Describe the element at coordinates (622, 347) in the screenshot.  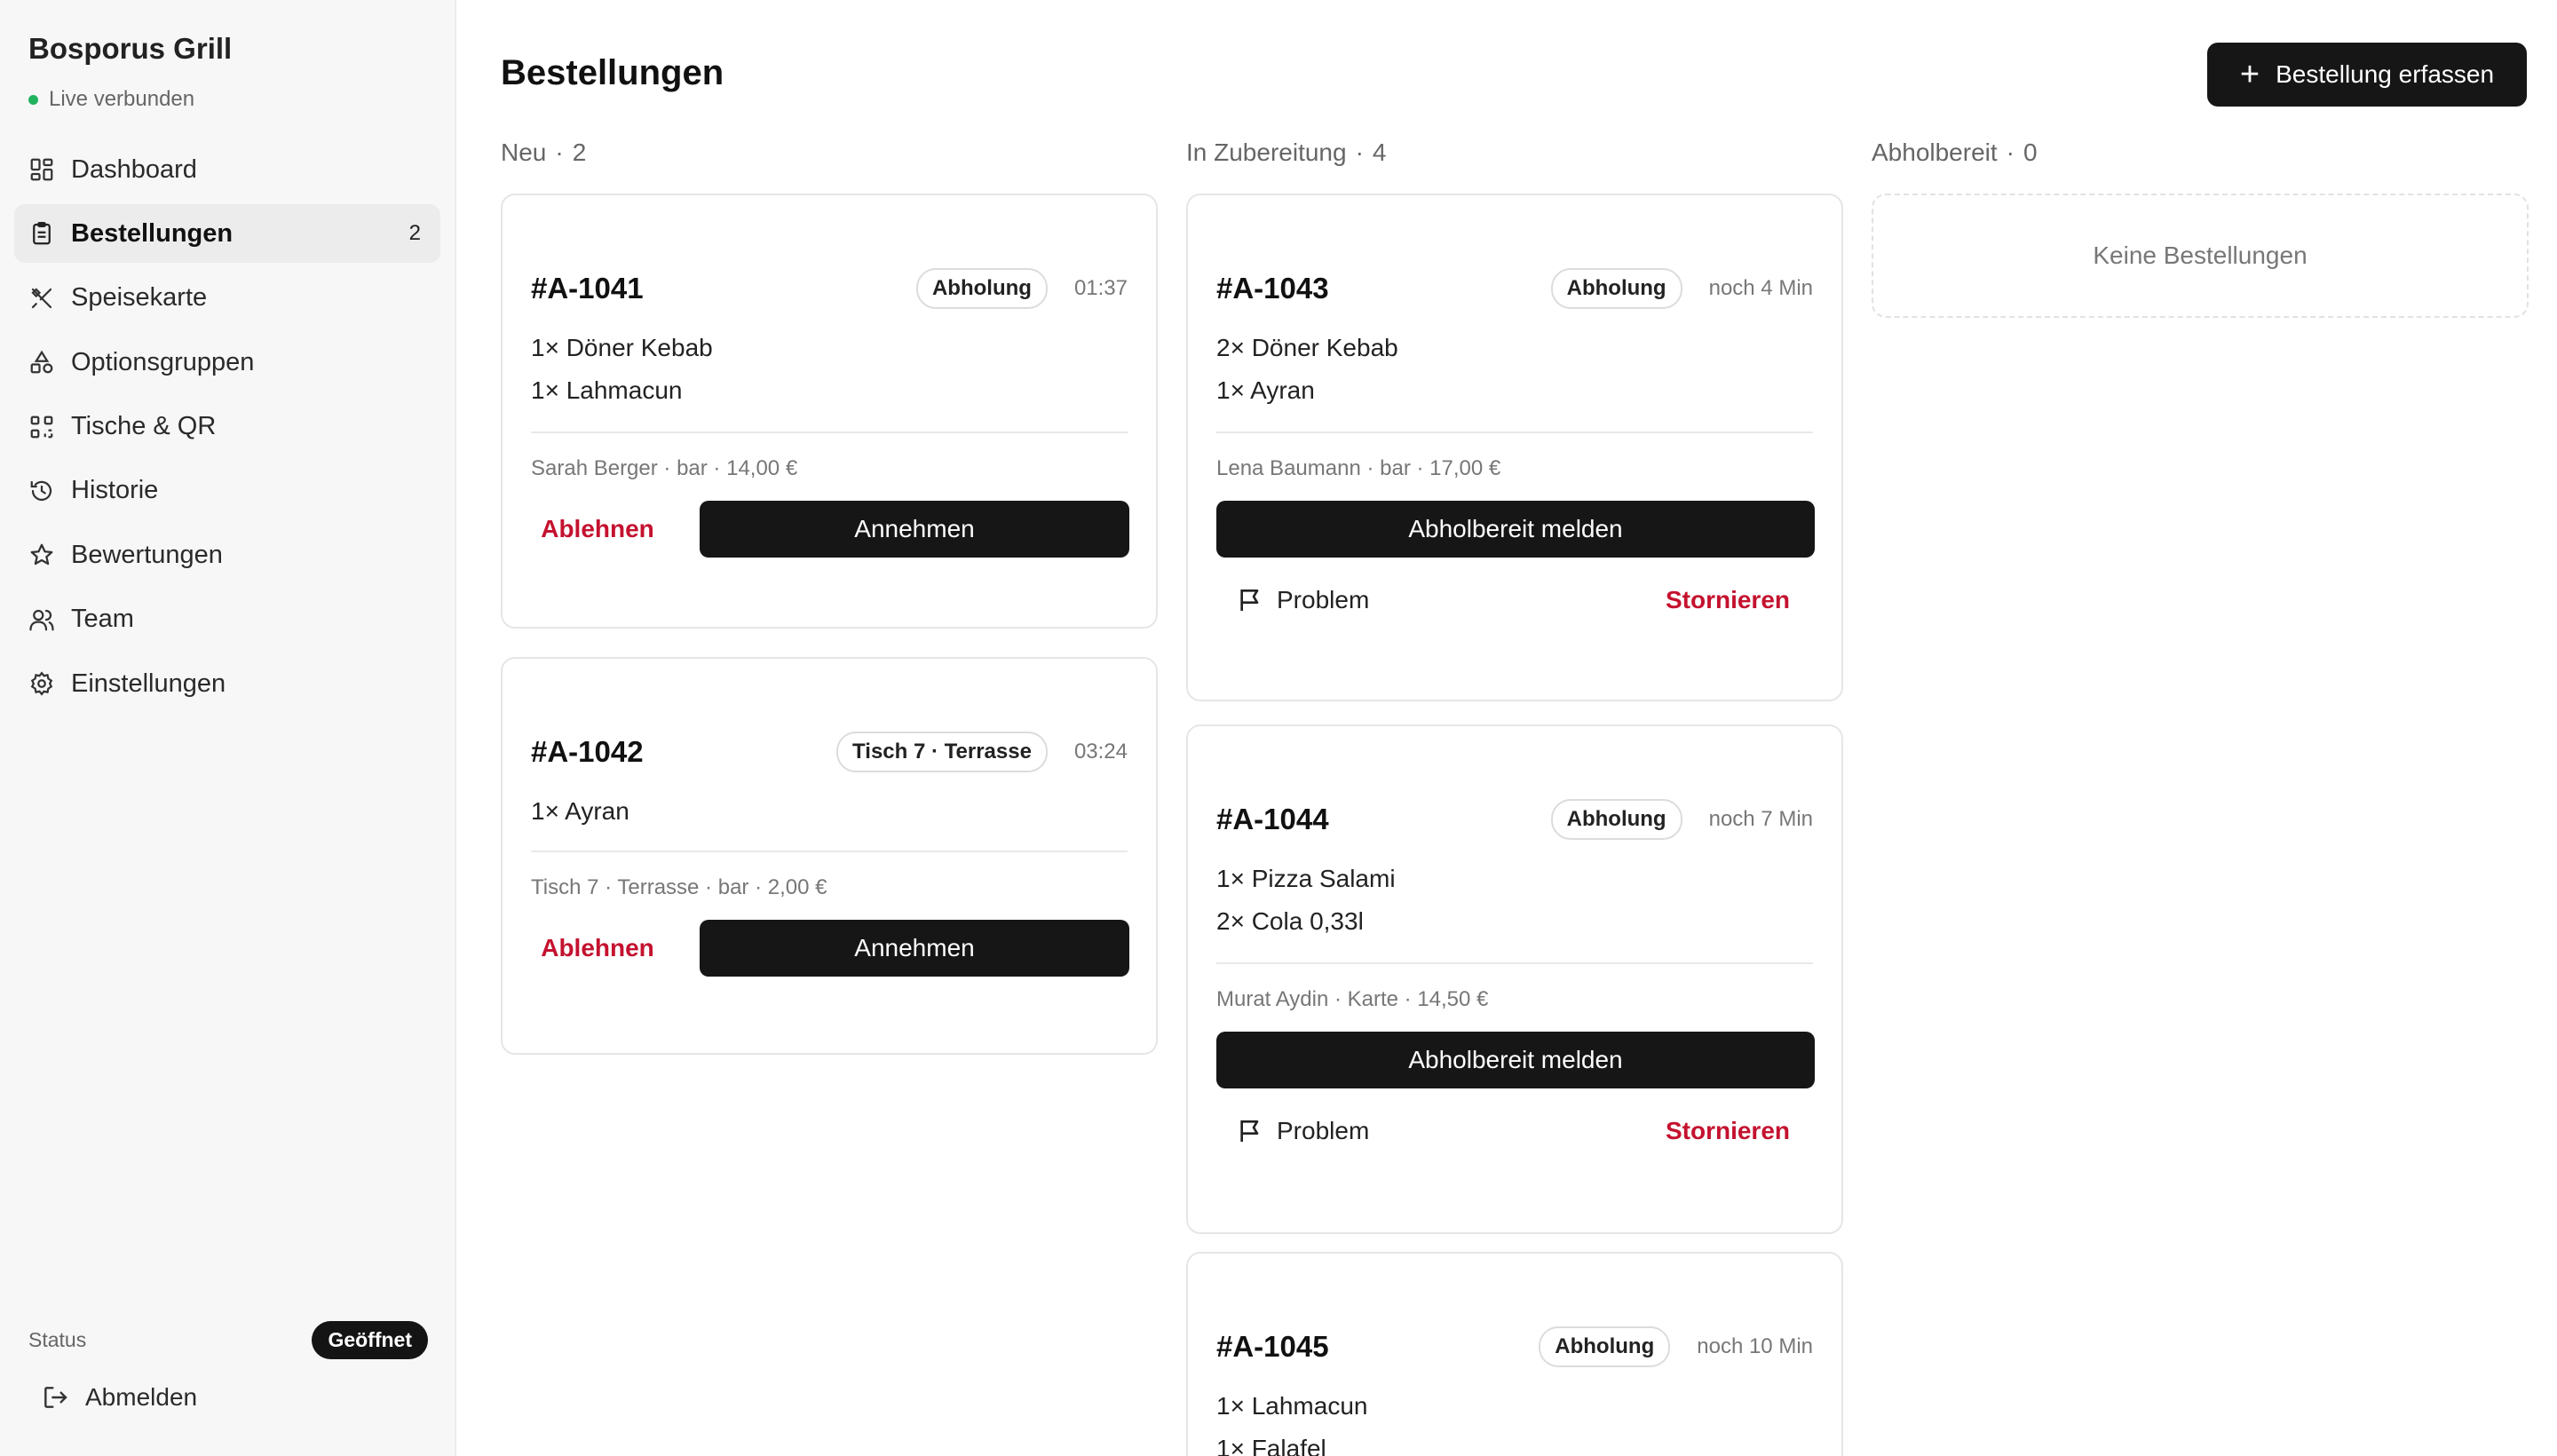
I see `order-item: 1× Döner Kebab` at that location.